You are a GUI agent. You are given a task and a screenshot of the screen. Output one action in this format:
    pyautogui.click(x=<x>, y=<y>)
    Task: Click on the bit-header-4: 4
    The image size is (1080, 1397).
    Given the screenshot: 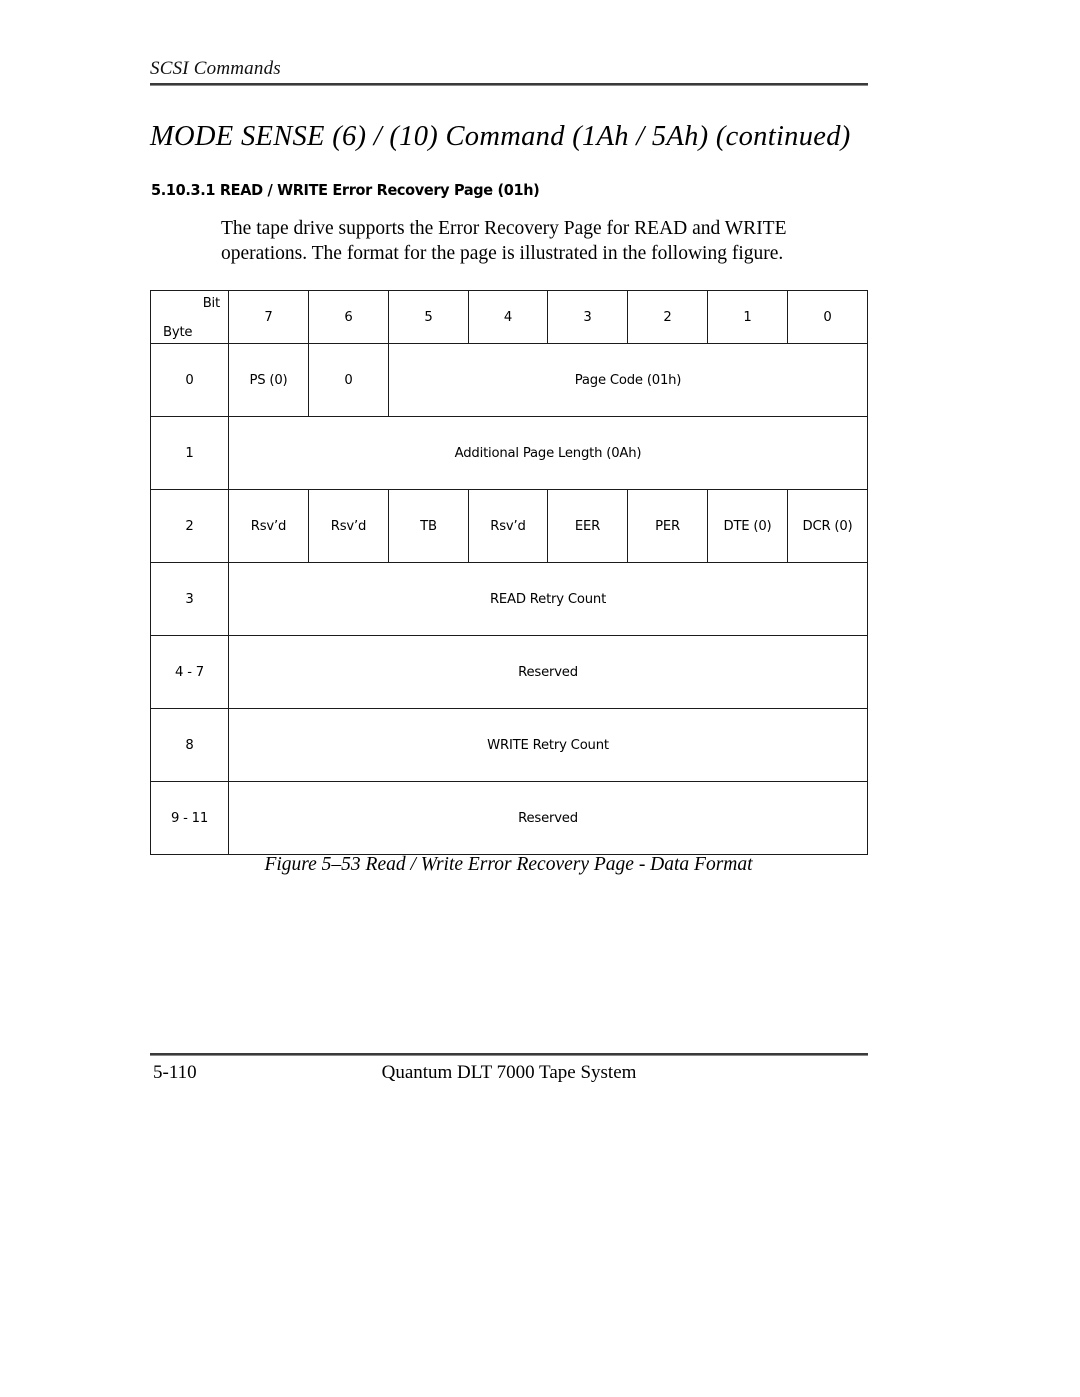 What is the action you would take?
    pyautogui.click(x=508, y=317)
    